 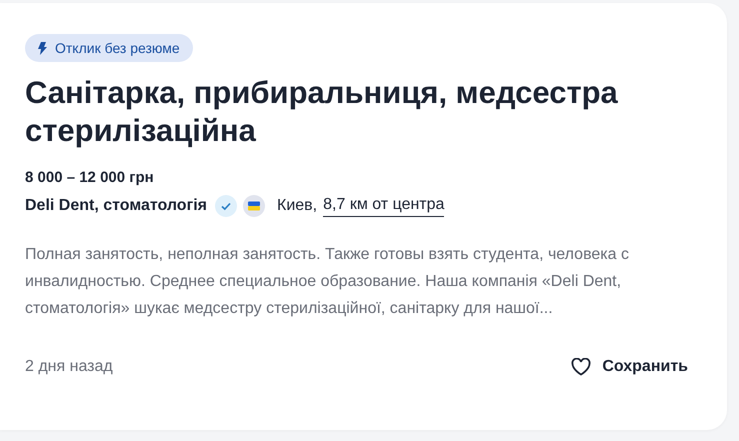 I want to click on company-name: Deli Dent, стоматологія, so click(x=116, y=206).